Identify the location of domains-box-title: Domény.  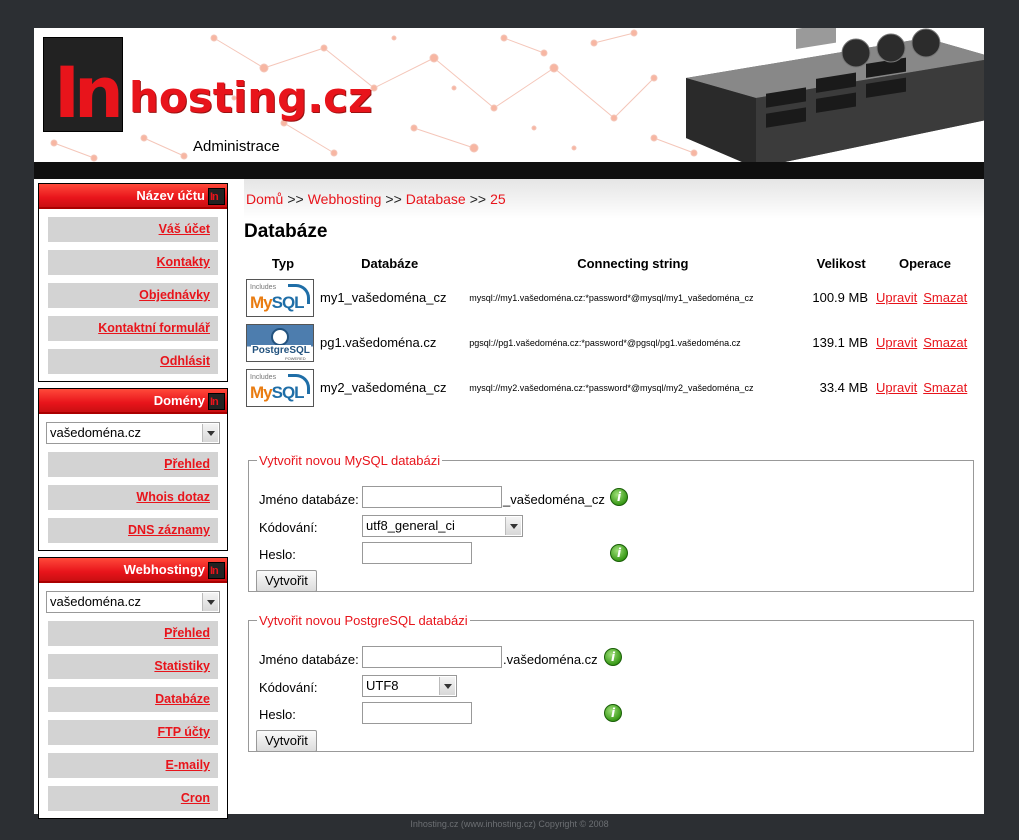
(133, 401).